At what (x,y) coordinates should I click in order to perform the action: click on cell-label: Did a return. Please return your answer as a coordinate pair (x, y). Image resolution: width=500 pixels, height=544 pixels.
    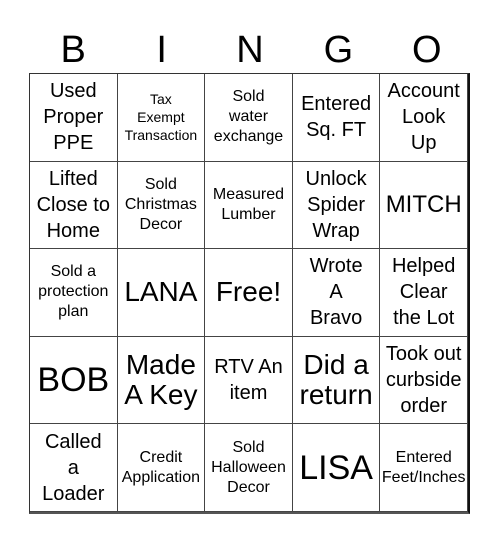
    Looking at the image, I should click on (336, 380).